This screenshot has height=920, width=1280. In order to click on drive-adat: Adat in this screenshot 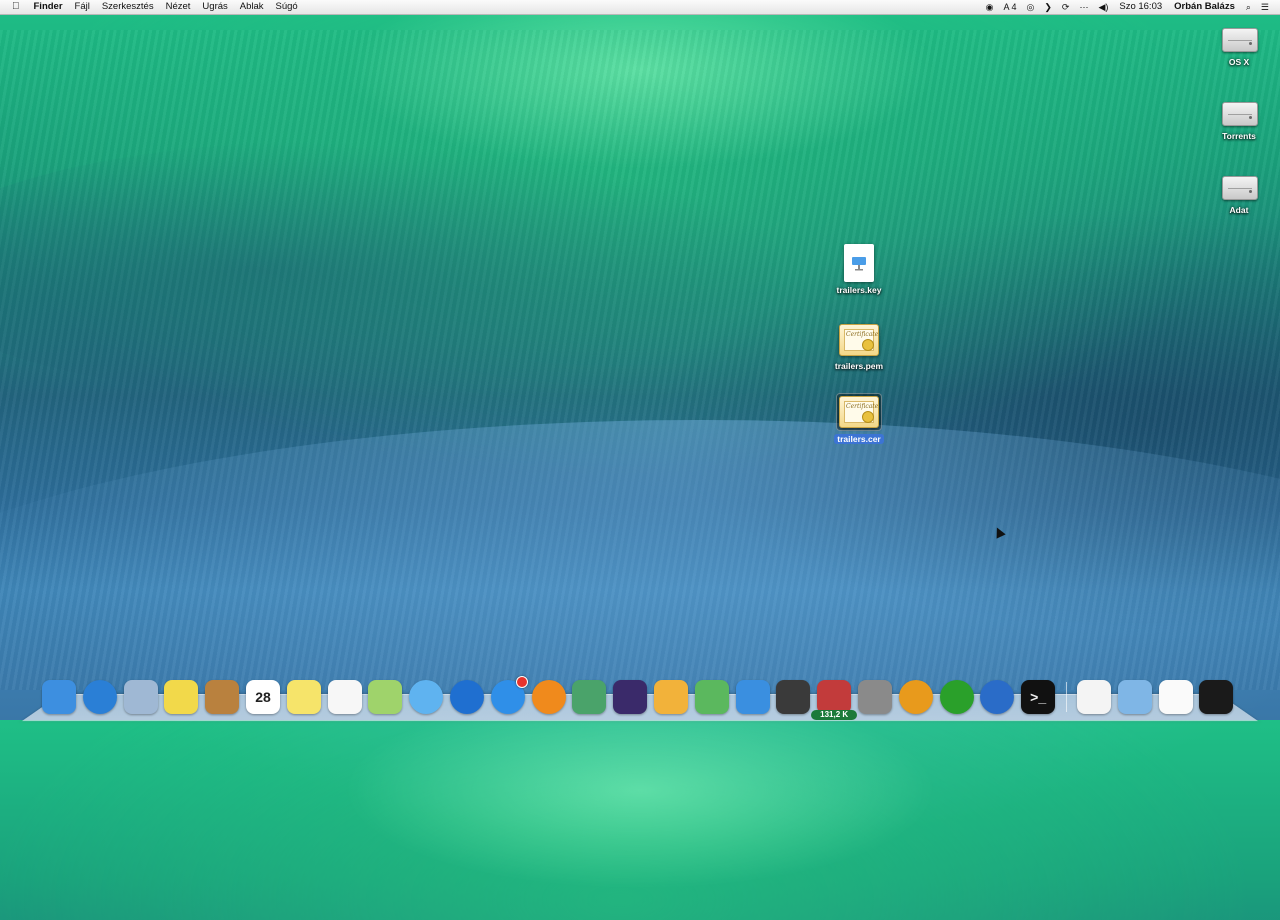, I will do `click(1239, 192)`.